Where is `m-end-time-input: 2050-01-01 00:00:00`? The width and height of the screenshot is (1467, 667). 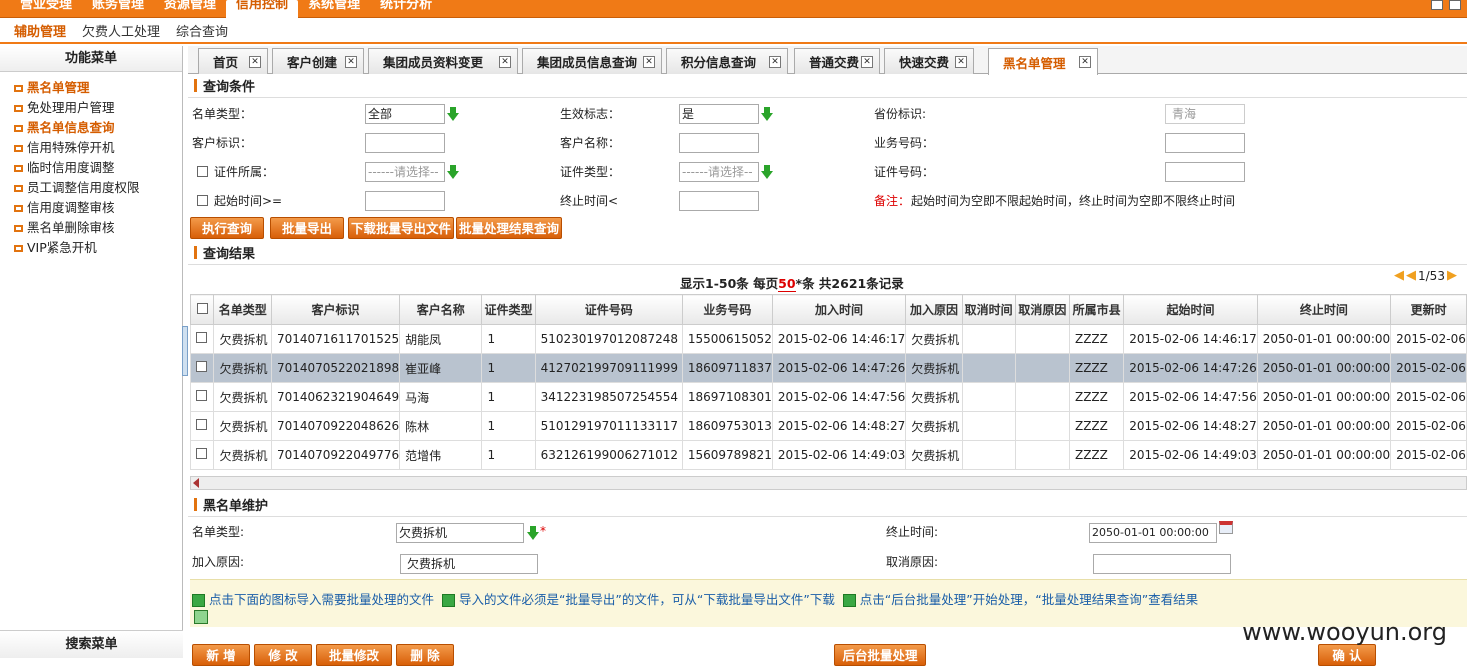
m-end-time-input: 2050-01-01 00:00:00 is located at coordinates (1153, 533).